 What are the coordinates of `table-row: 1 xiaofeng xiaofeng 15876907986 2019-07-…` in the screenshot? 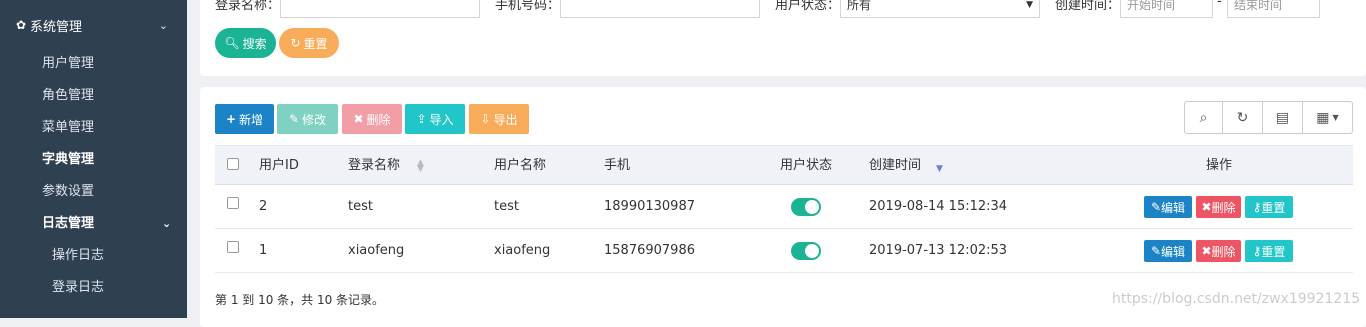 It's located at (784, 251).